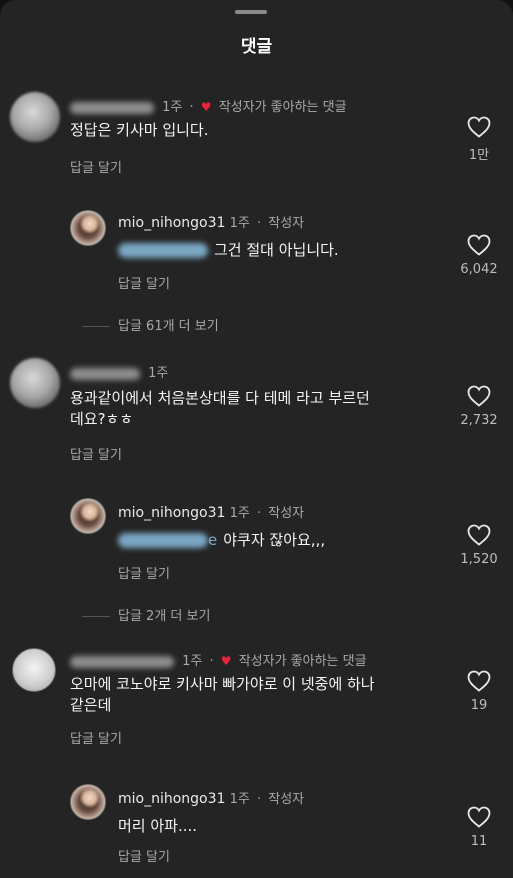 Image resolution: width=513 pixels, height=878 pixels. What do you see at coordinates (139, 130) in the screenshot?
I see `comment-text: 정답은 키사마 입니다.` at bounding box center [139, 130].